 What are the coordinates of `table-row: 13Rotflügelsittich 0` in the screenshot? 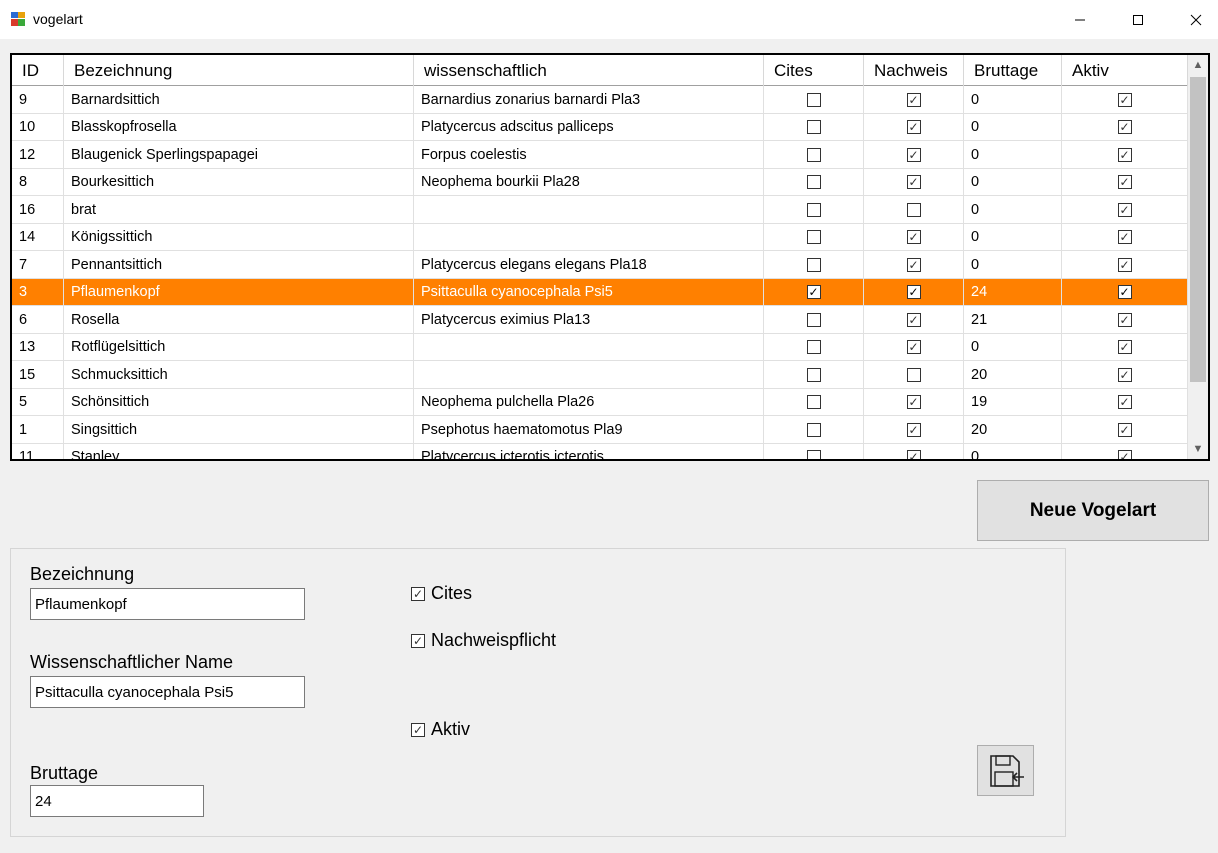 It's located at (600, 347).